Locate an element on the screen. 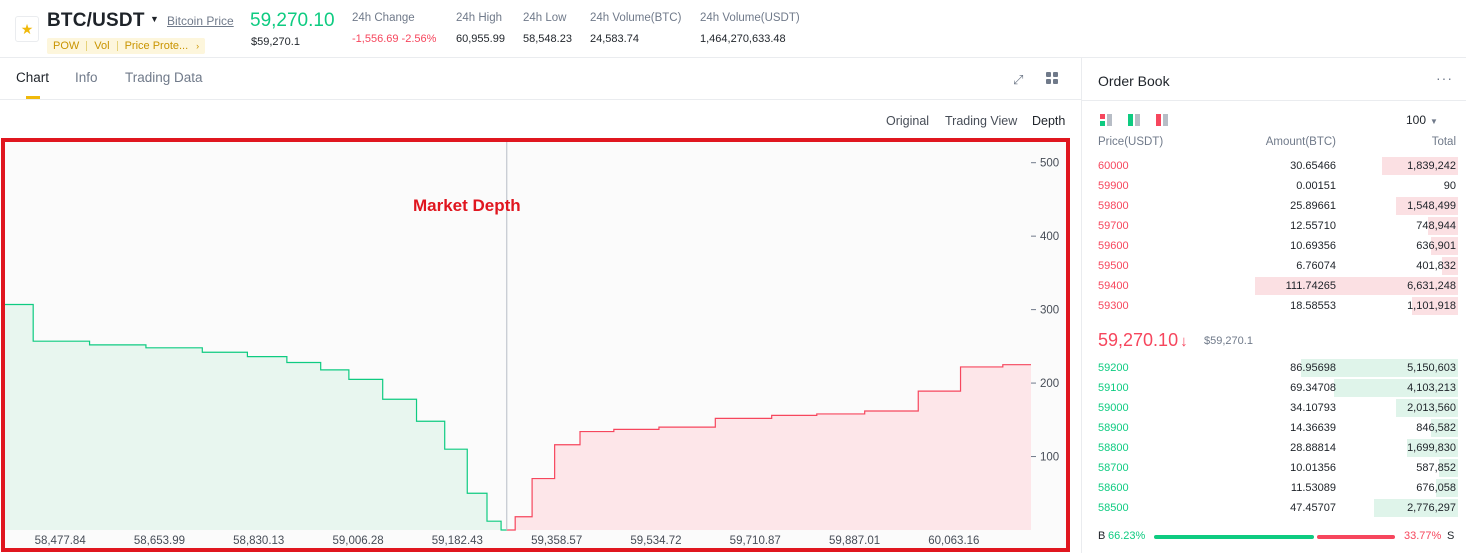 This screenshot has height=553, width=1466. stat-24h-low: 24h Low 58,548.23 is located at coordinates (547, 28).